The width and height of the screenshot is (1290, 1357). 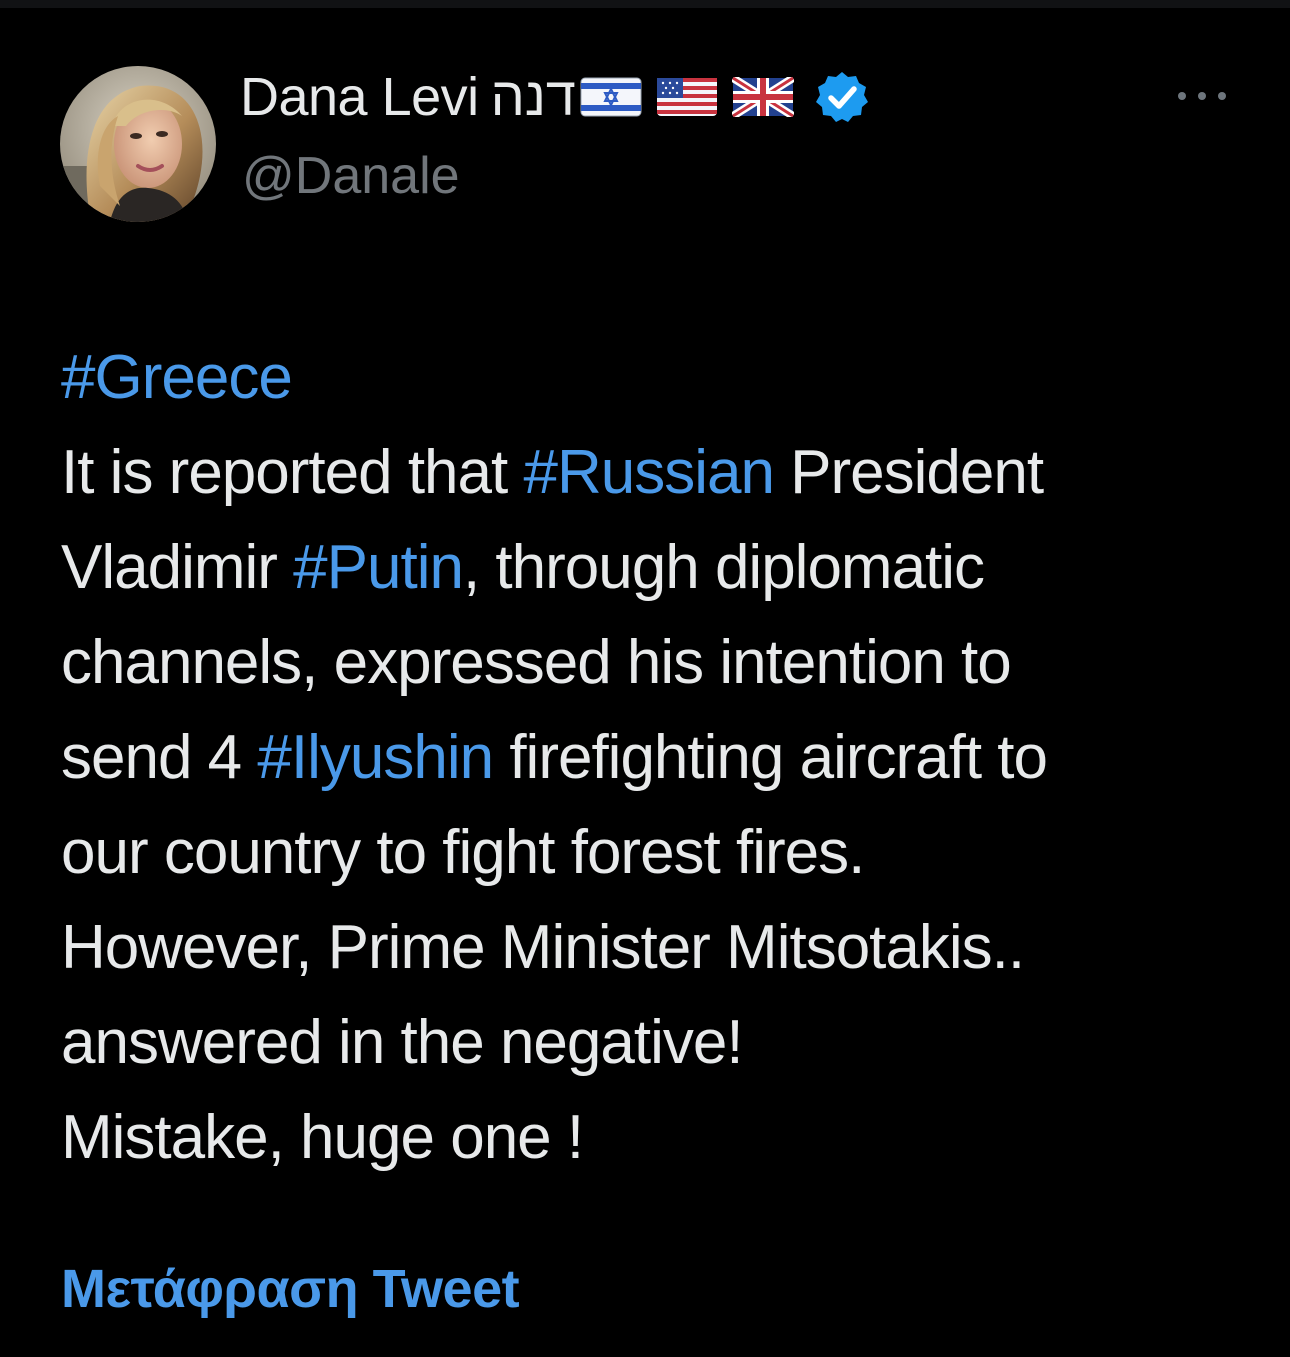 What do you see at coordinates (842, 97) in the screenshot?
I see `verified-badge-icon` at bounding box center [842, 97].